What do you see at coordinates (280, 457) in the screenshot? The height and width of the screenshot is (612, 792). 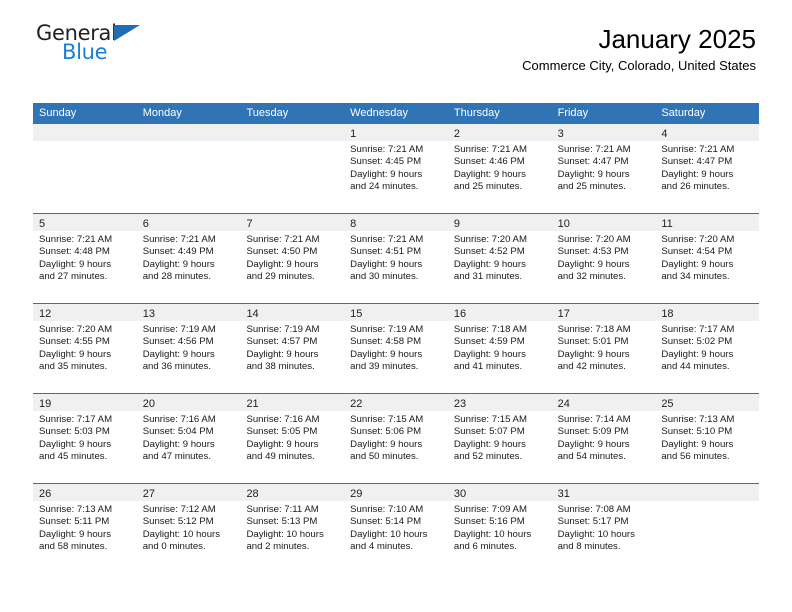 I see `daylight-text-line2: and 49 minutes.` at bounding box center [280, 457].